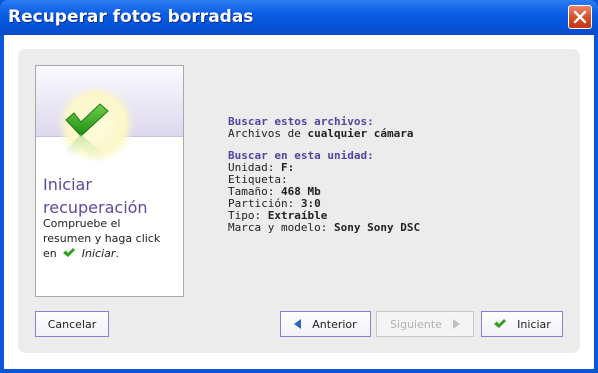 The image size is (598, 373). Describe the element at coordinates (98, 253) in the screenshot. I see `card-desc-action: Iniciar` at that location.